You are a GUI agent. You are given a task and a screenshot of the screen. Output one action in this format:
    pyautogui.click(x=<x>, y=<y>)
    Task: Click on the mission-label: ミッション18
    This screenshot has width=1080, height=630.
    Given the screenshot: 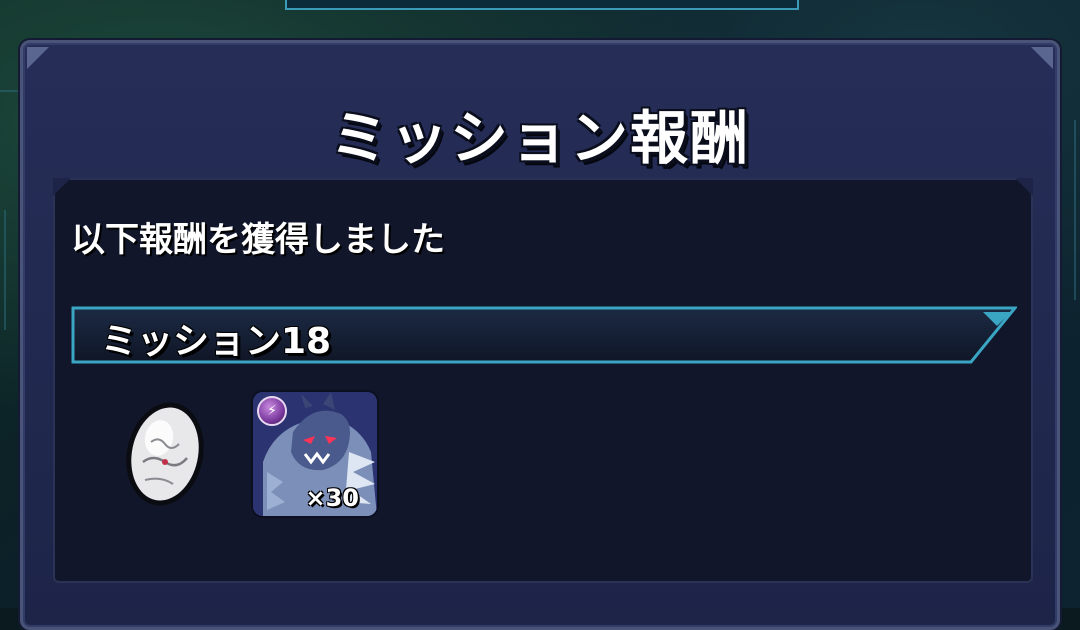 What is the action you would take?
    pyautogui.click(x=216, y=341)
    